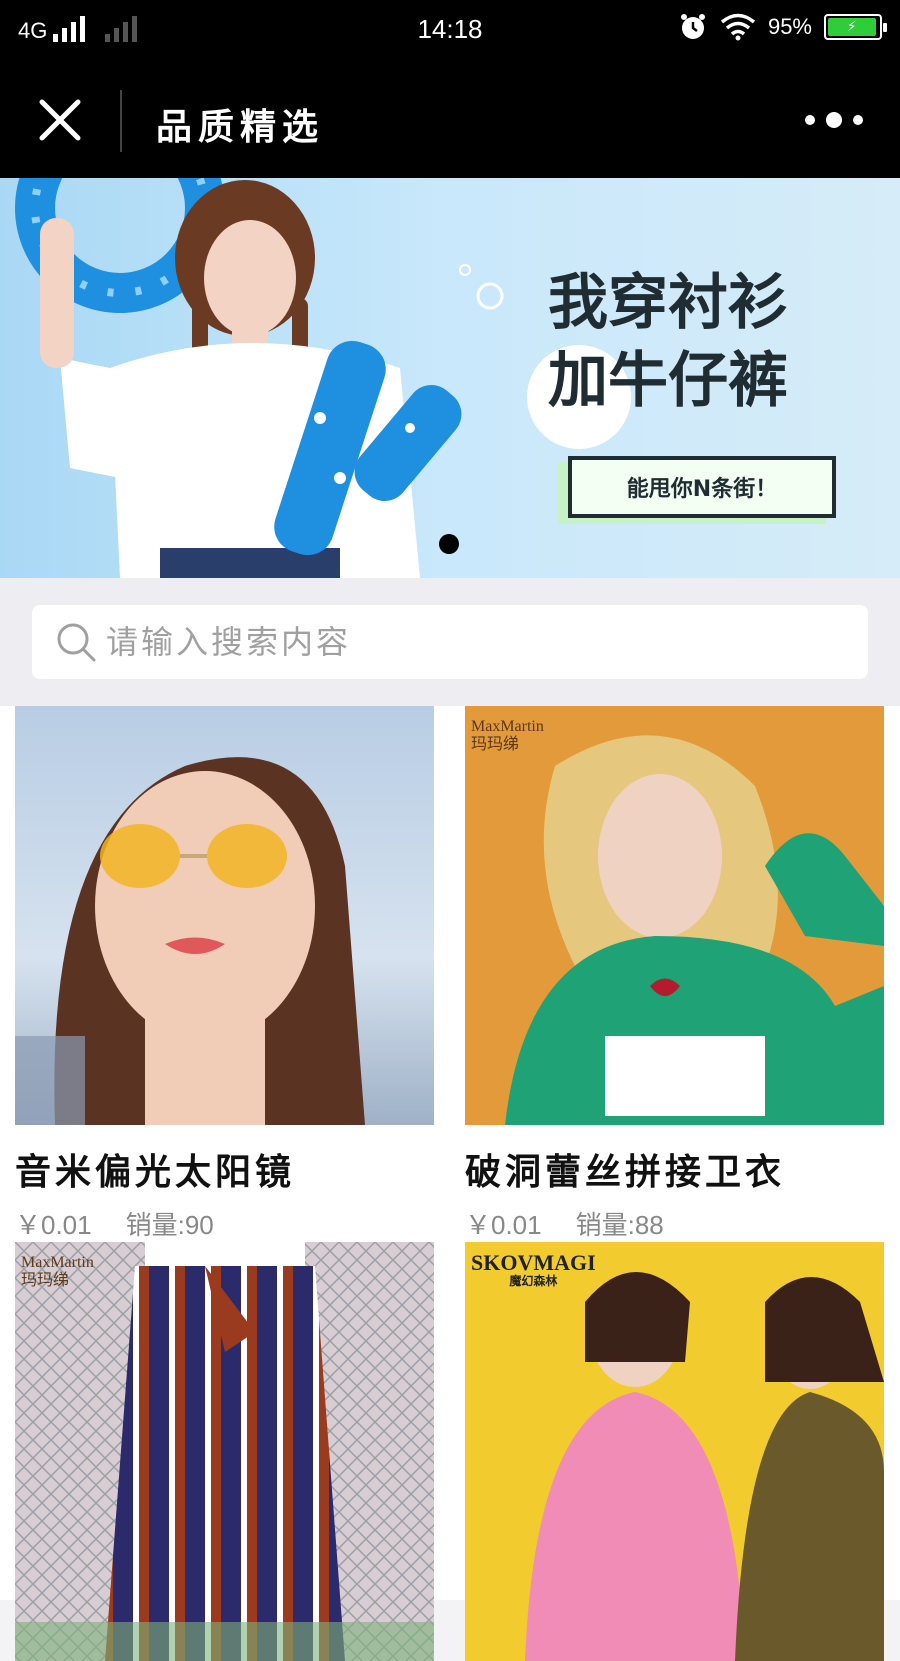 This screenshot has width=900, height=1661. What do you see at coordinates (702, 487) in the screenshot?
I see `banner-tagline: 能甩你N条街！` at bounding box center [702, 487].